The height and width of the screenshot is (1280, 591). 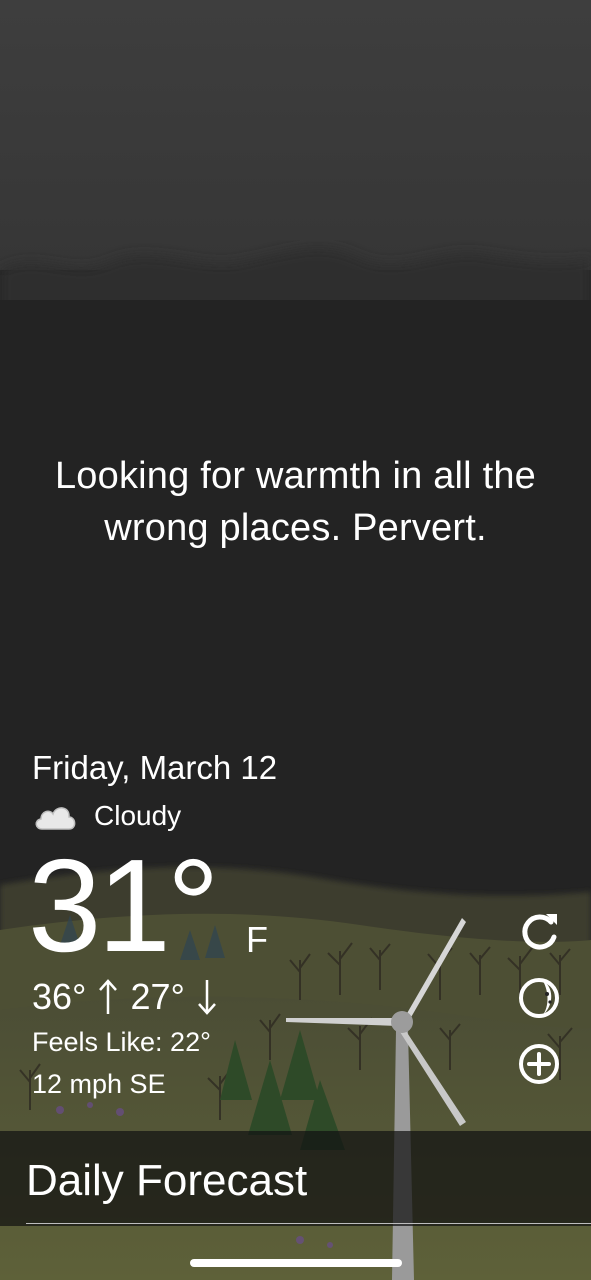 I want to click on date-label: Friday, March 12, so click(x=155, y=767).